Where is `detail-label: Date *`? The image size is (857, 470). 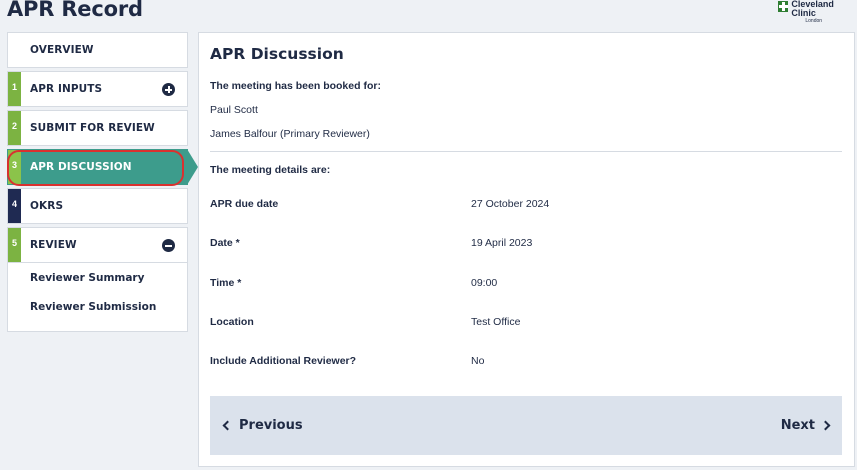
detail-label: Date * is located at coordinates (225, 243).